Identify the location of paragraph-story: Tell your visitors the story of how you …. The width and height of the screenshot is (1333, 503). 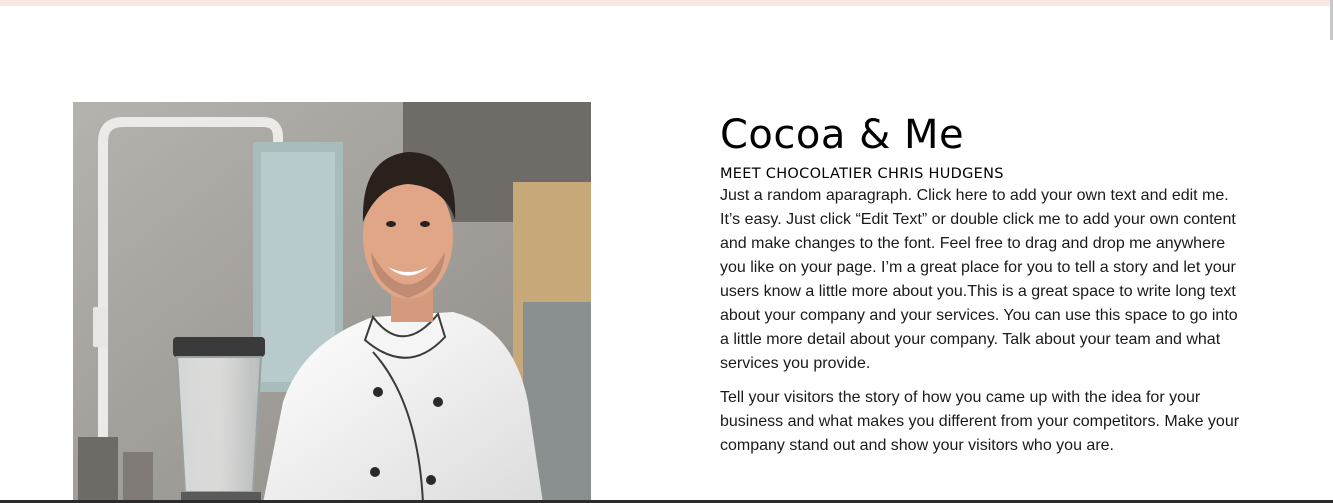
(982, 422).